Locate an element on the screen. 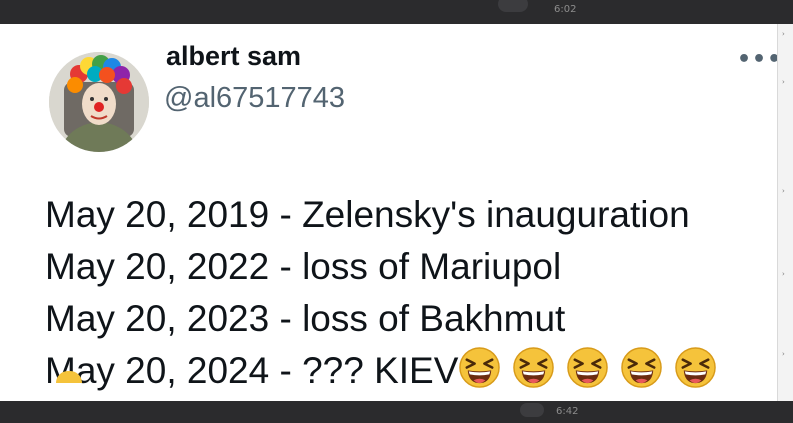 This screenshot has width=793, height=423. background-chat-panel: › › › › › is located at coordinates (785, 212).